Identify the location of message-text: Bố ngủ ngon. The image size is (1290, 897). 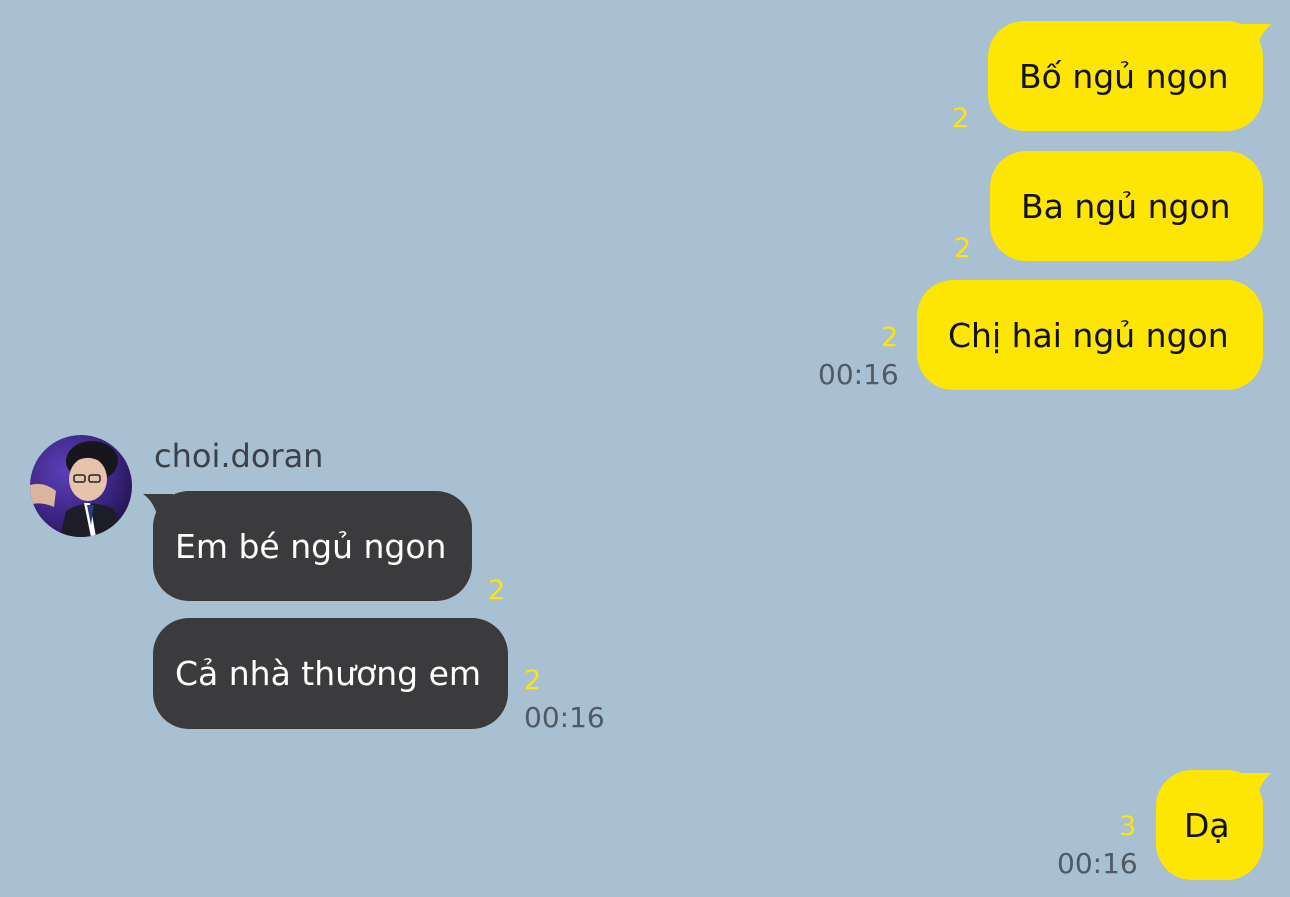
(1124, 76).